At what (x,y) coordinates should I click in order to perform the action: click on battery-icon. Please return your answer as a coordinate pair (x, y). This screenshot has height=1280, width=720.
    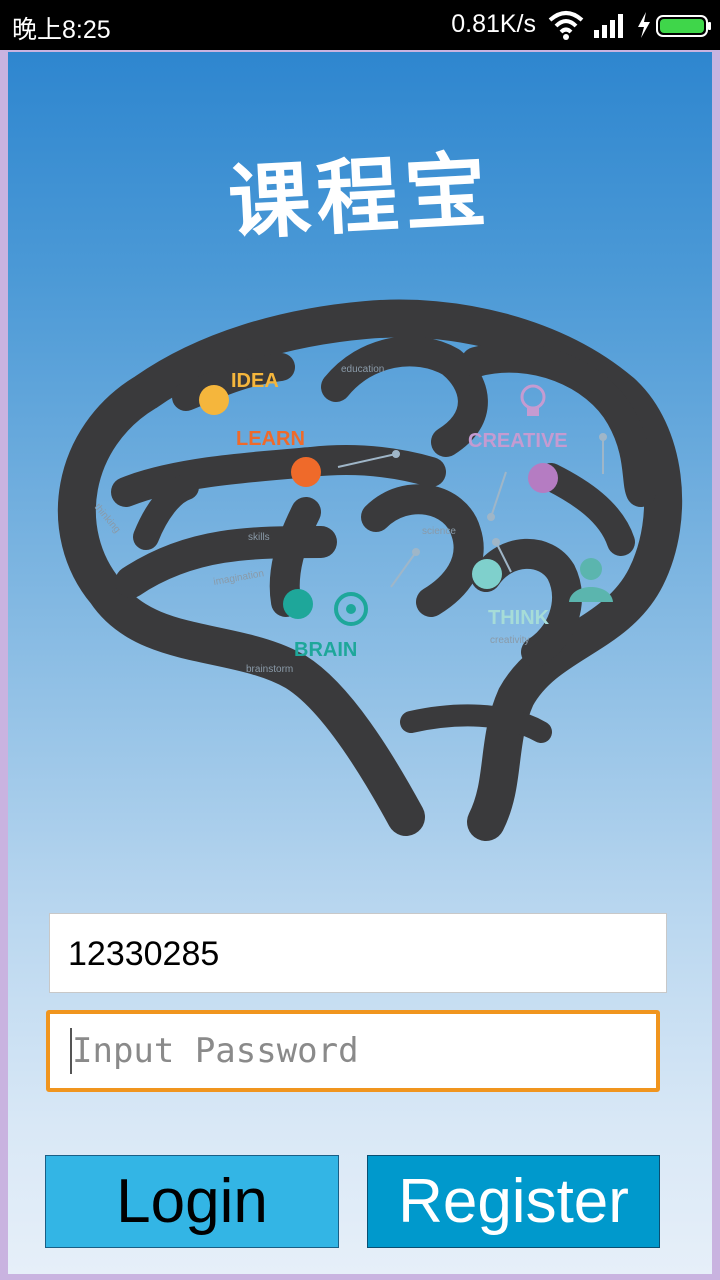
    Looking at the image, I should click on (683, 26).